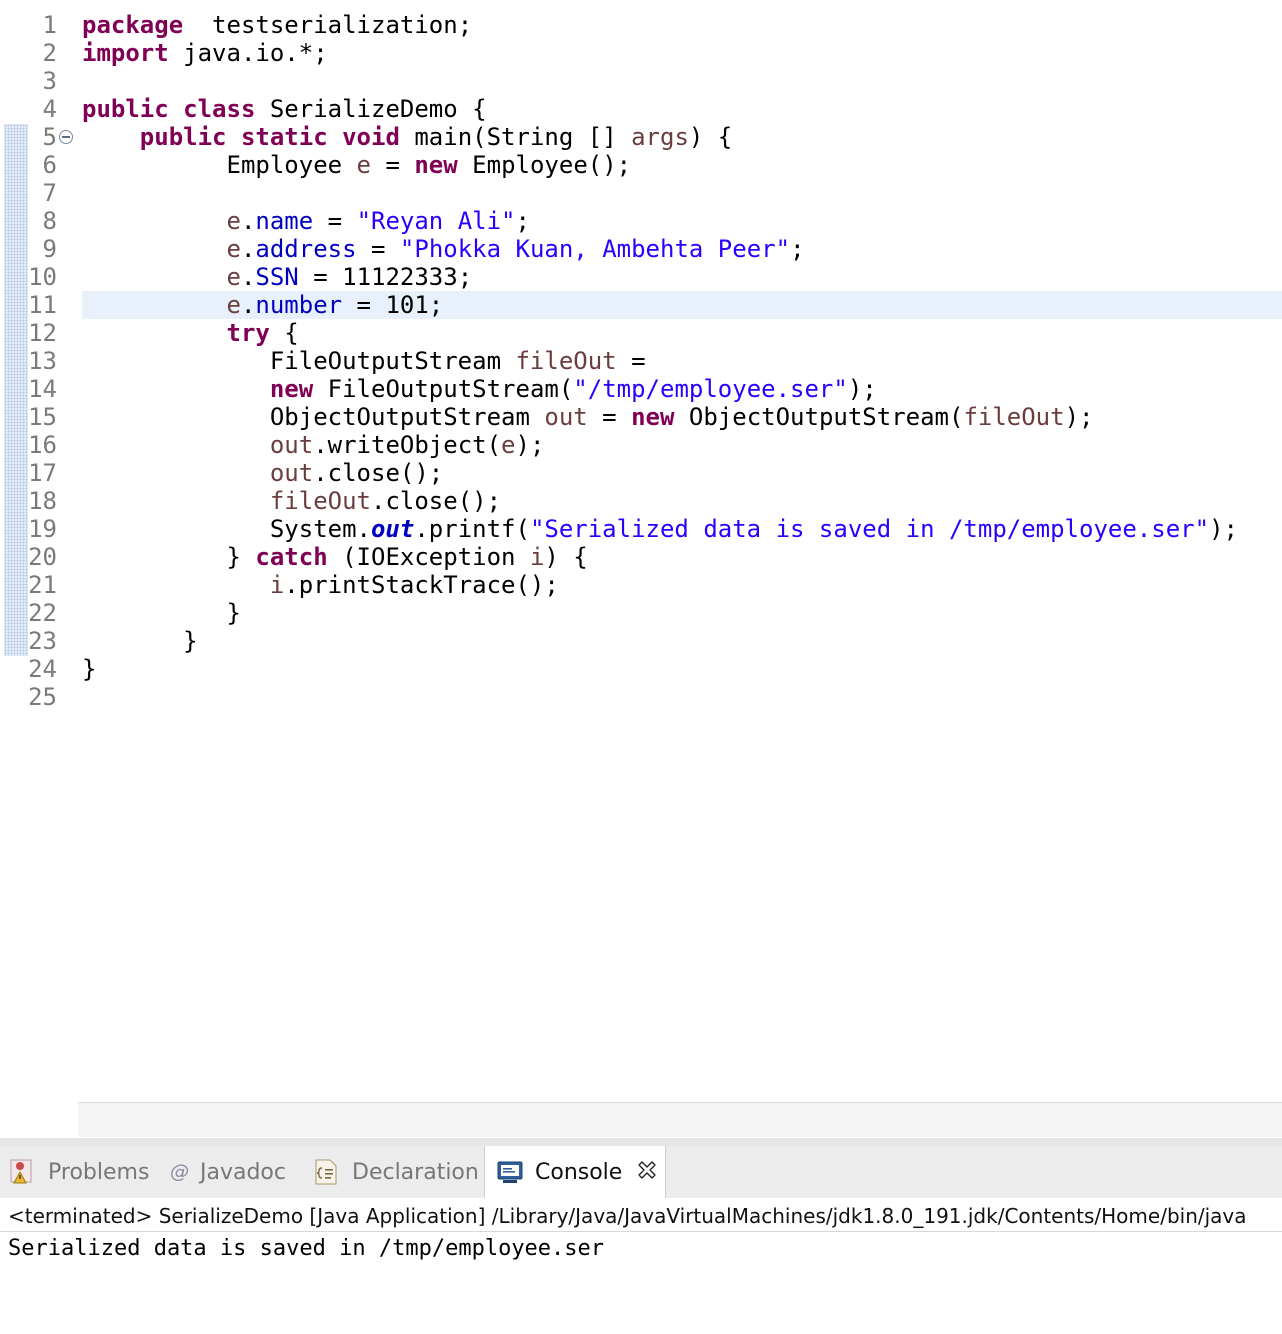 The image size is (1282, 1334). Describe the element at coordinates (49, 137) in the screenshot. I see `line-number: 5` at that location.